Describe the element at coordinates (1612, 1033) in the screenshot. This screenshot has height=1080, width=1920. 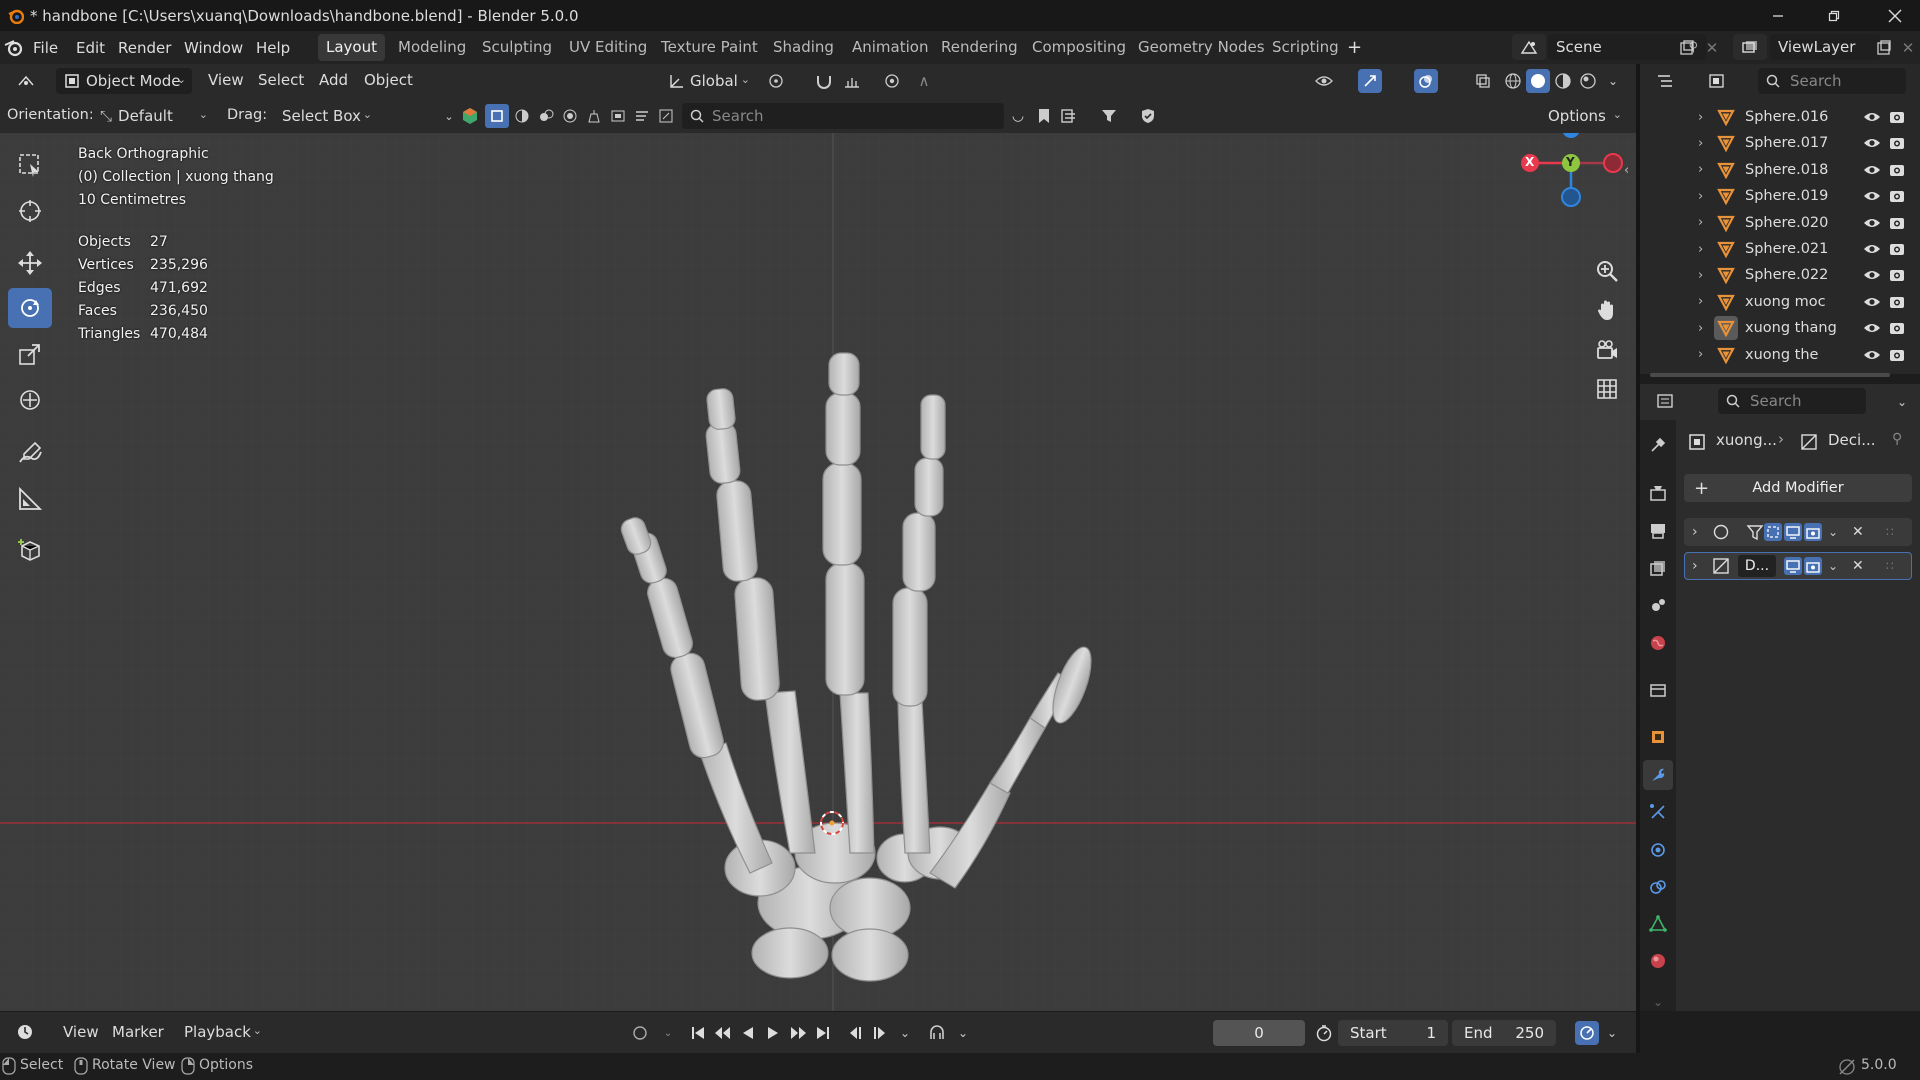
I see `auto-keying-chevron-icon: ⌄` at that location.